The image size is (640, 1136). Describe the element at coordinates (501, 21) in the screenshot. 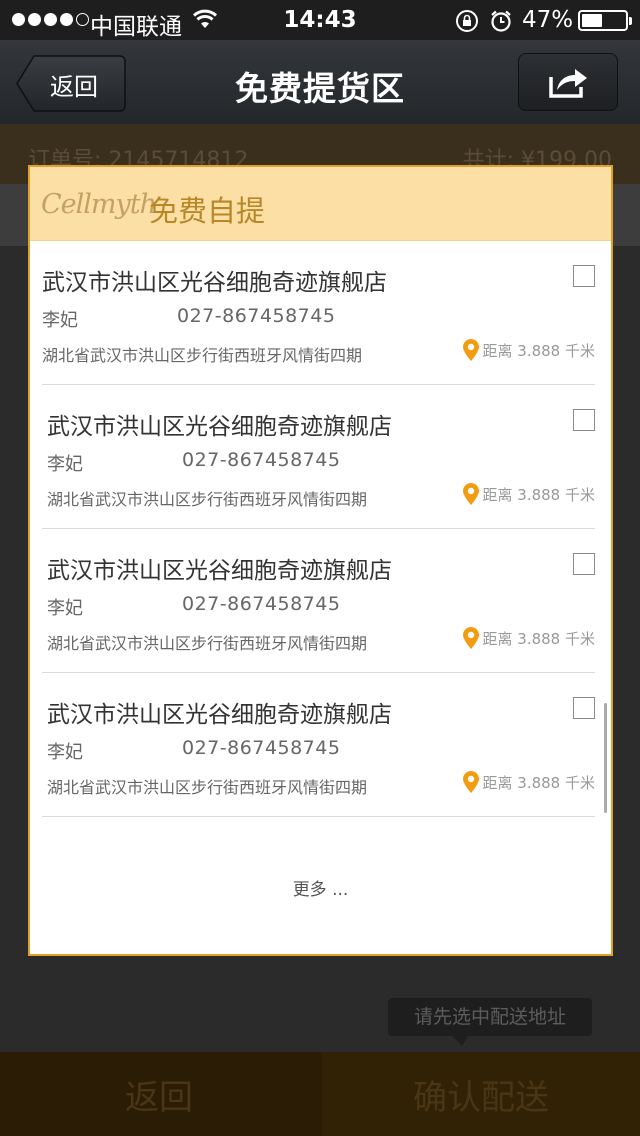

I see `alarm-icon` at that location.